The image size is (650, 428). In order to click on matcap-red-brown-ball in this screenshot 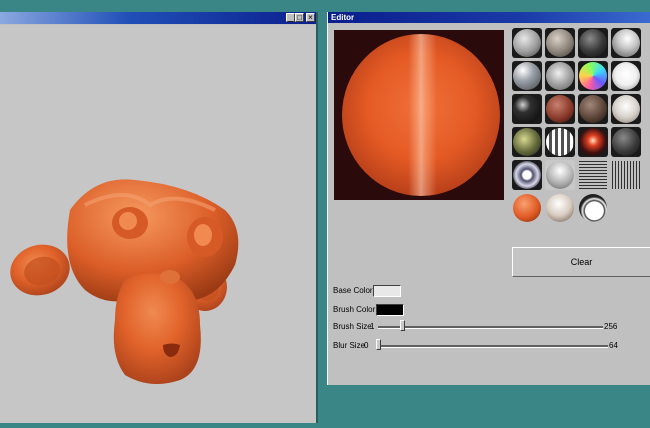, I will do `click(560, 109)`.